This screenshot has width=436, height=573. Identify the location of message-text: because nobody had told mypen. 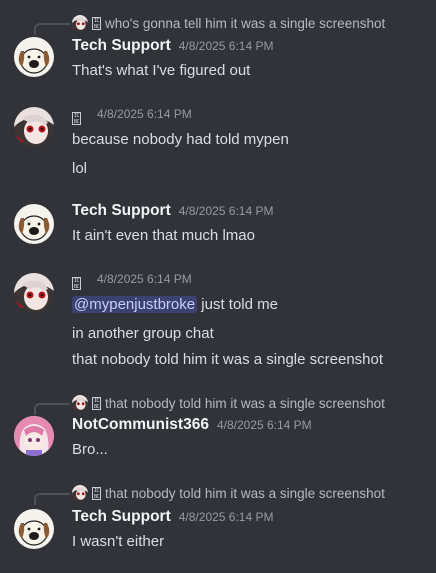
(180, 139).